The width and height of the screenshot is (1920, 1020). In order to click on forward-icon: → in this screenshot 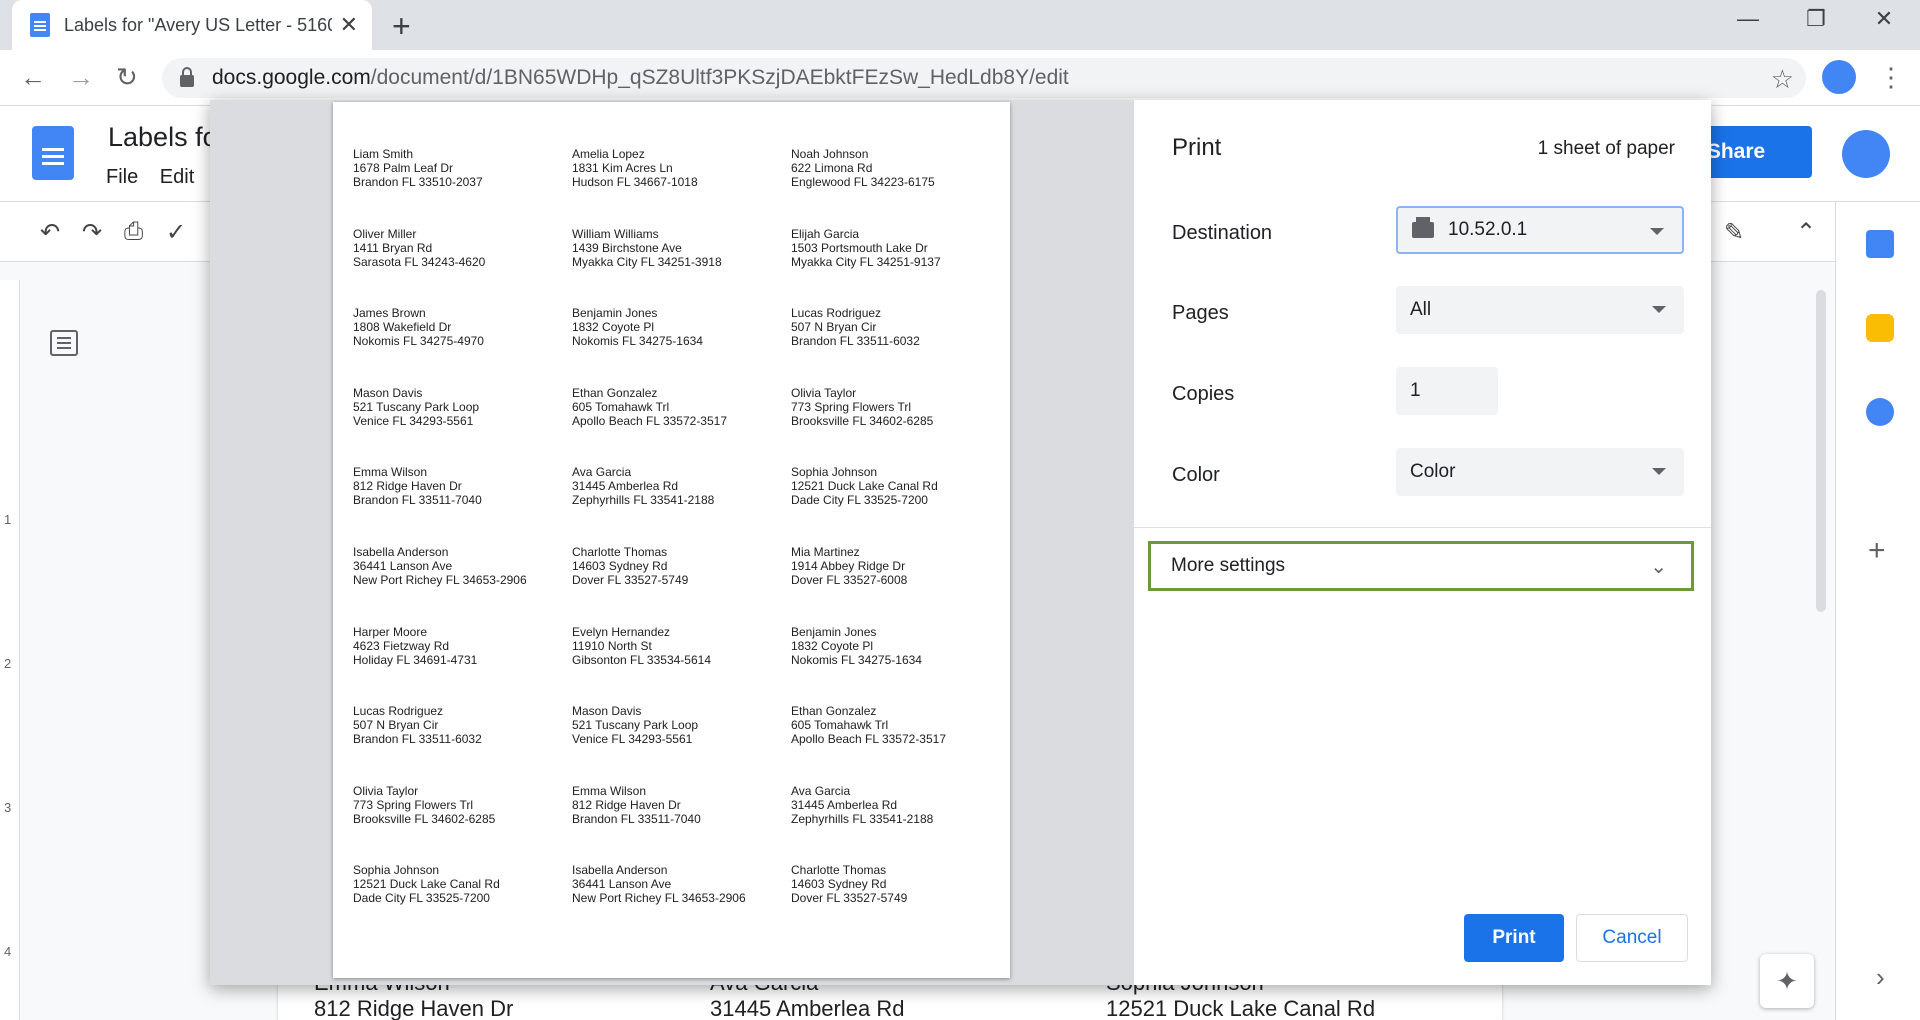, I will do `click(81, 77)`.